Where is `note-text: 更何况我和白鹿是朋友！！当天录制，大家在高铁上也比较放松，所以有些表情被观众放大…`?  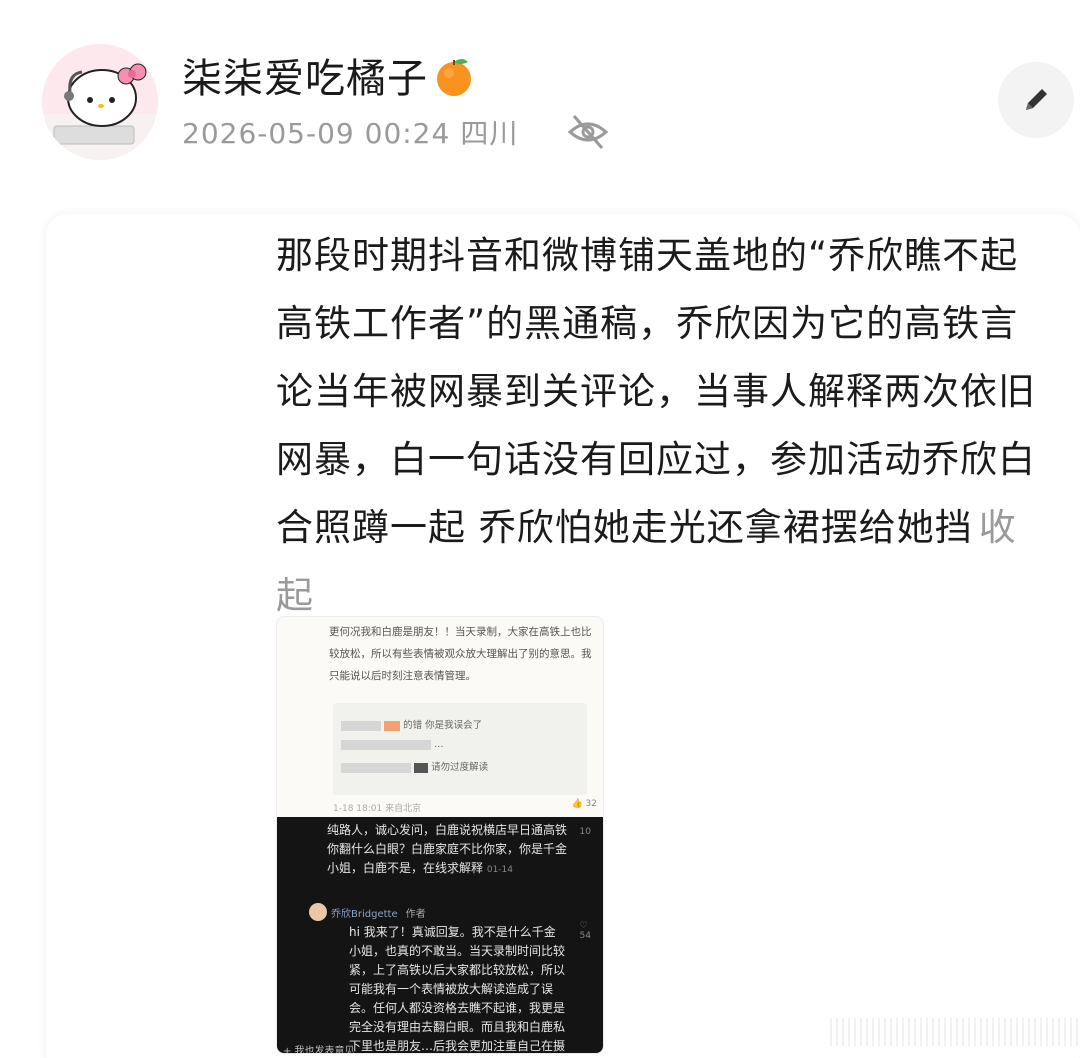 note-text: 更何况我和白鹿是朋友！！当天录制，大家在高铁上也比较放松，所以有些表情被观众放大… is located at coordinates (460, 654).